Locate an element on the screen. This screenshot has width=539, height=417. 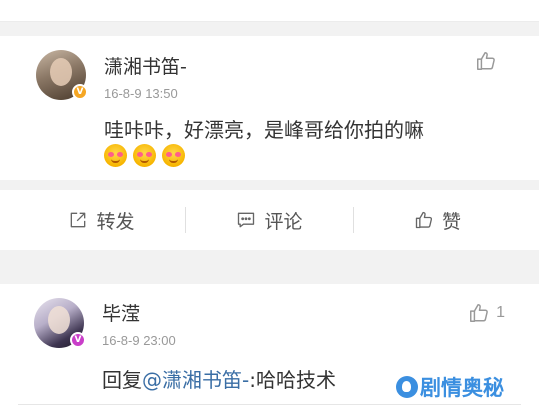
watermark-logo-icon is located at coordinates (407, 387).